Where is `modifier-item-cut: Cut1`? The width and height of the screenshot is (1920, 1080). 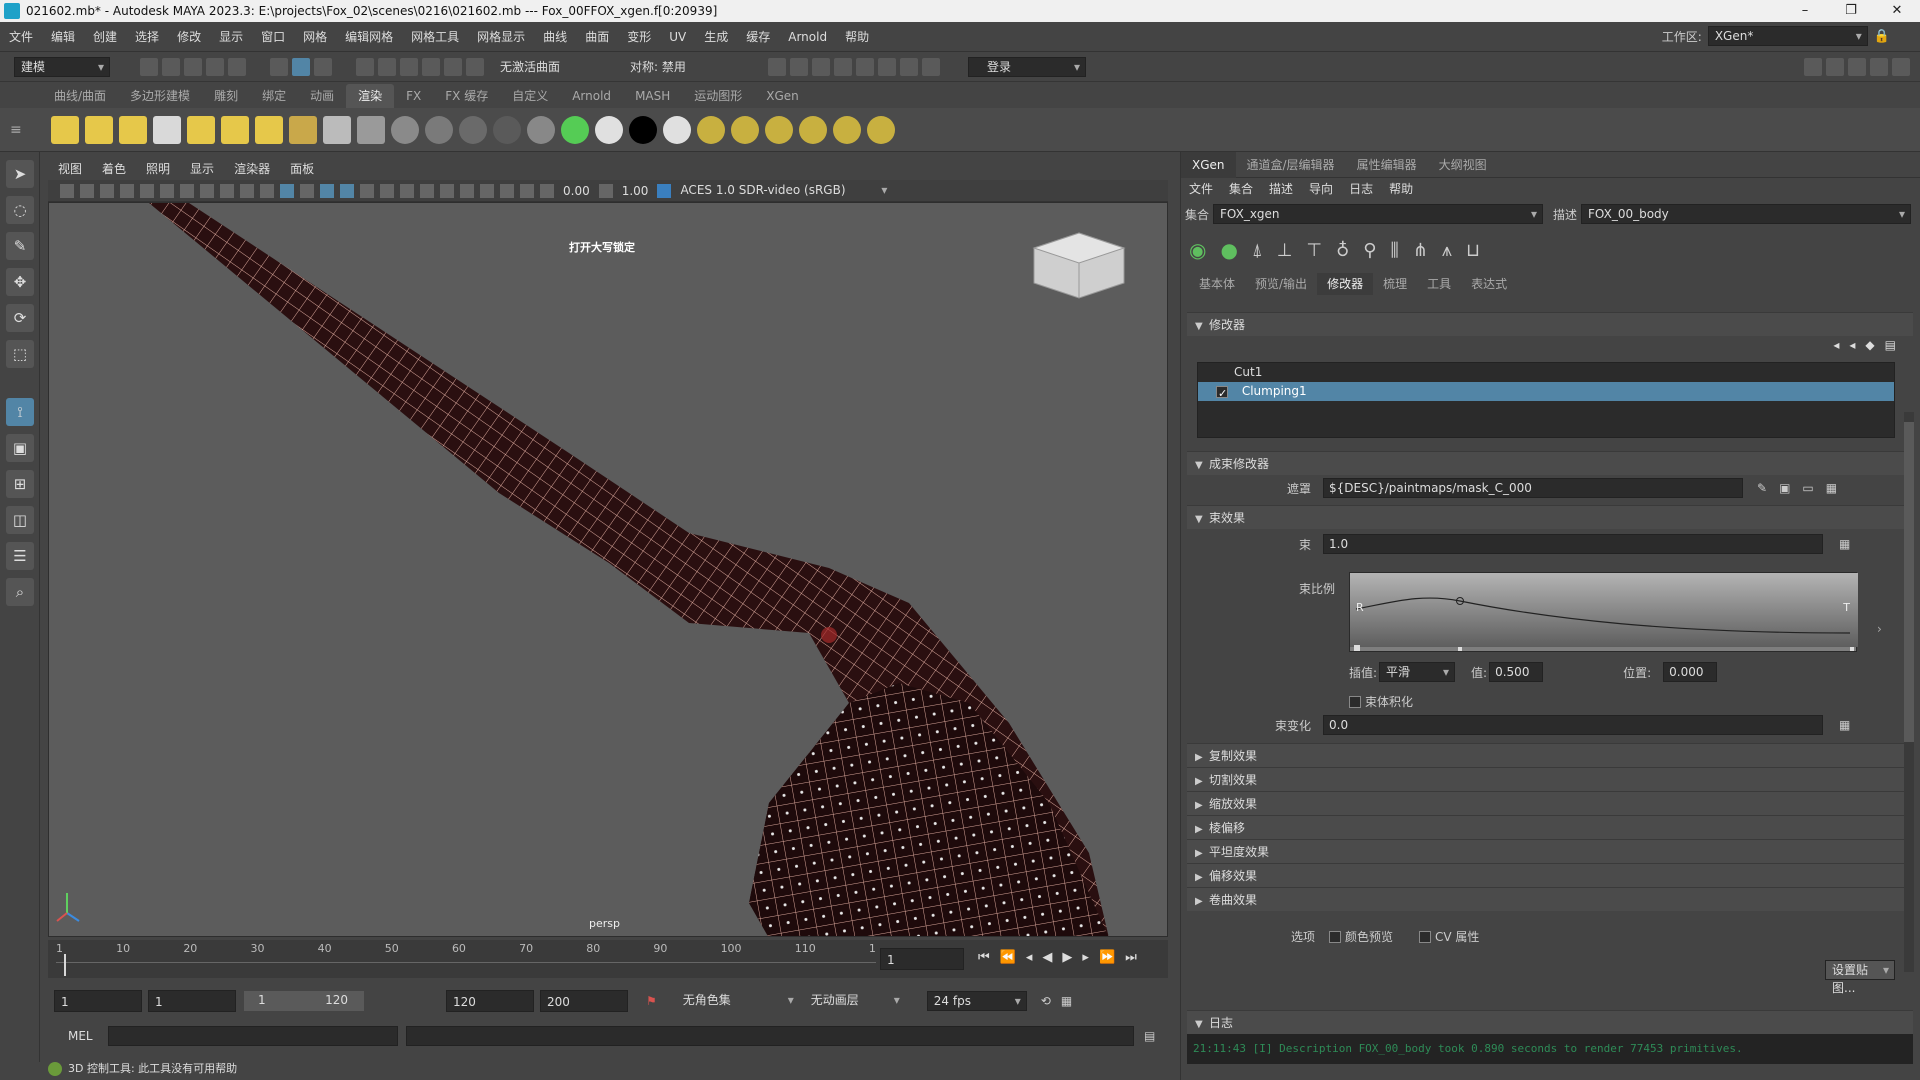
modifier-item-cut: Cut1 is located at coordinates (1546, 372).